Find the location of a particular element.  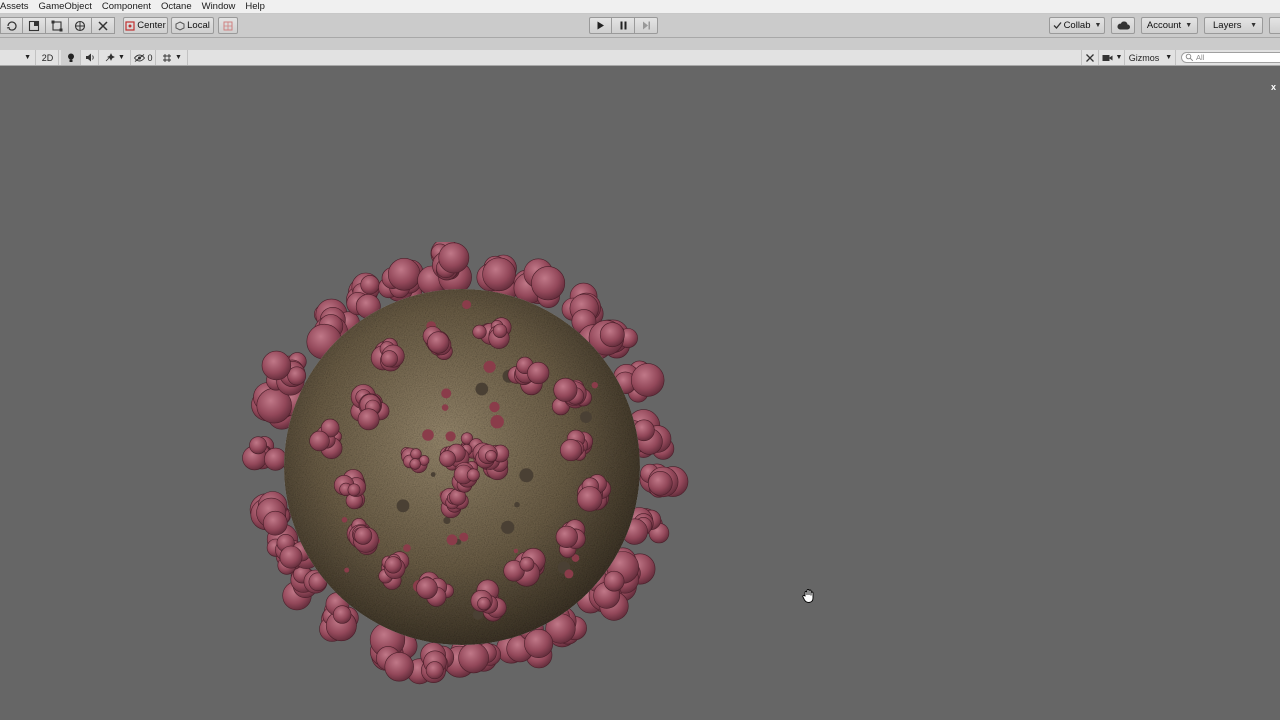

cloud-icon is located at coordinates (1123, 25).